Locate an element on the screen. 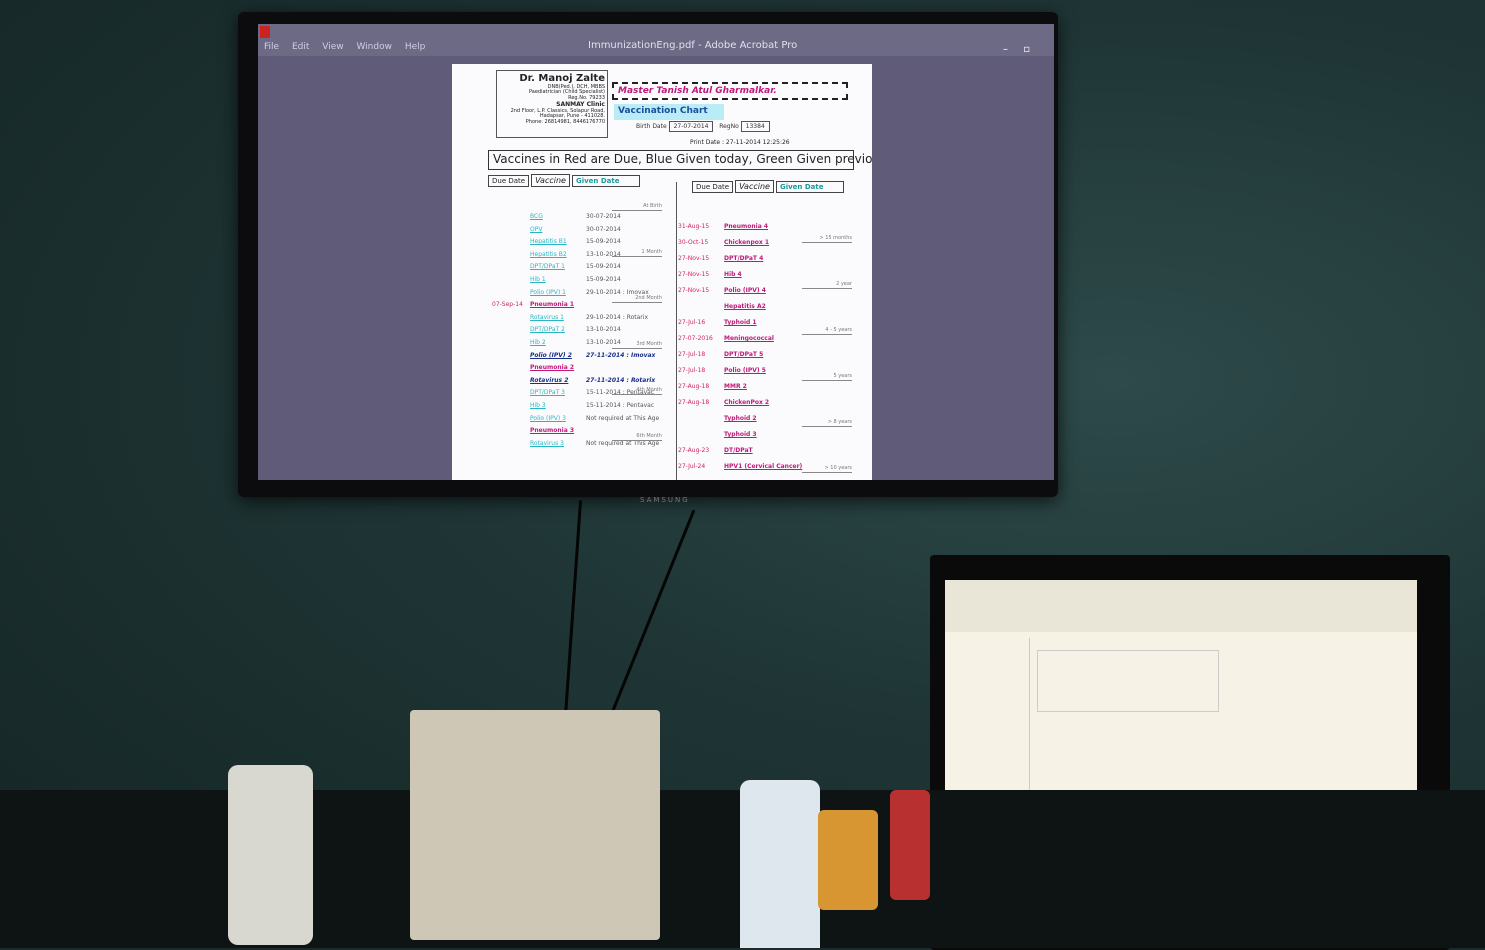 The width and height of the screenshot is (1485, 950). vaccine-row: BCG 30-07-2014 is located at coordinates (556, 217).